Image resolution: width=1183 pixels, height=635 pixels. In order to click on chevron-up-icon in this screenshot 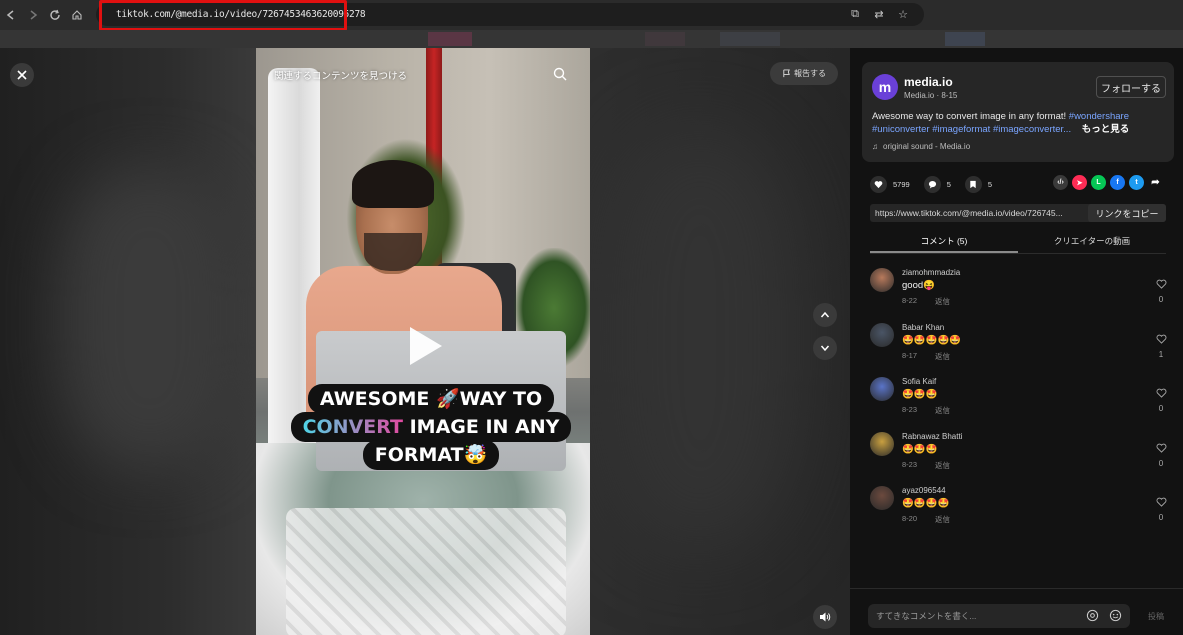, I will do `click(825, 314)`.